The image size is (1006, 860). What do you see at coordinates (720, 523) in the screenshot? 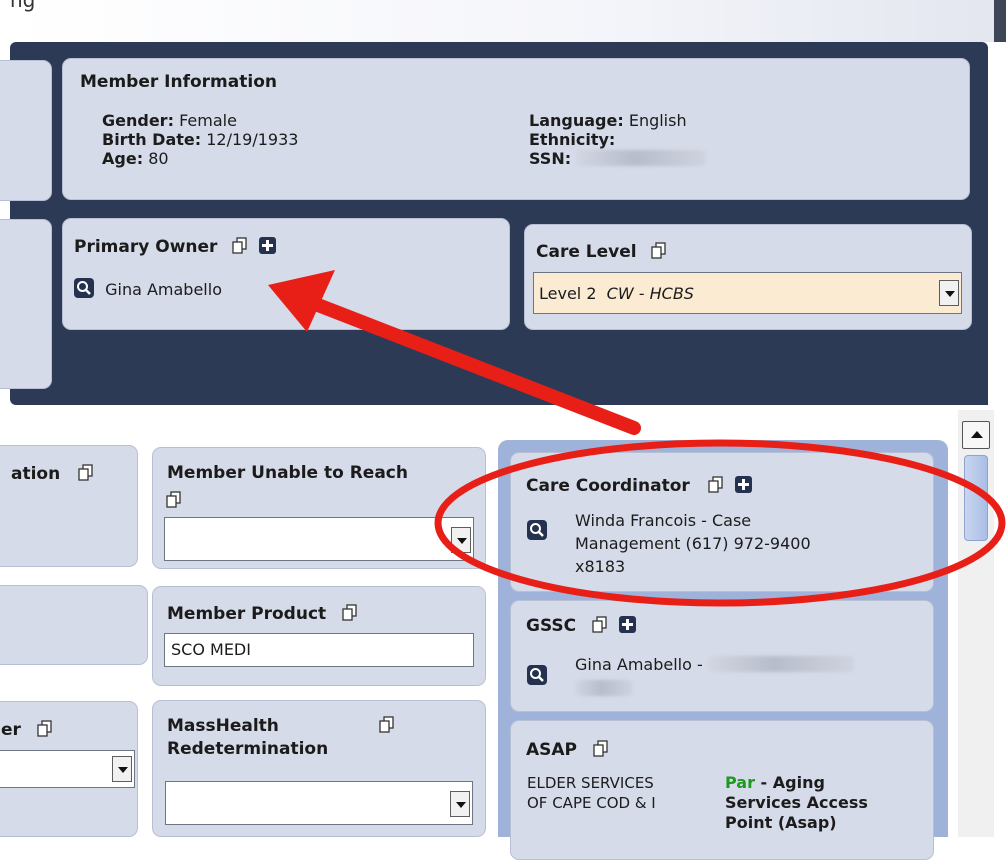
I see `annotation-ellipse-icon` at bounding box center [720, 523].